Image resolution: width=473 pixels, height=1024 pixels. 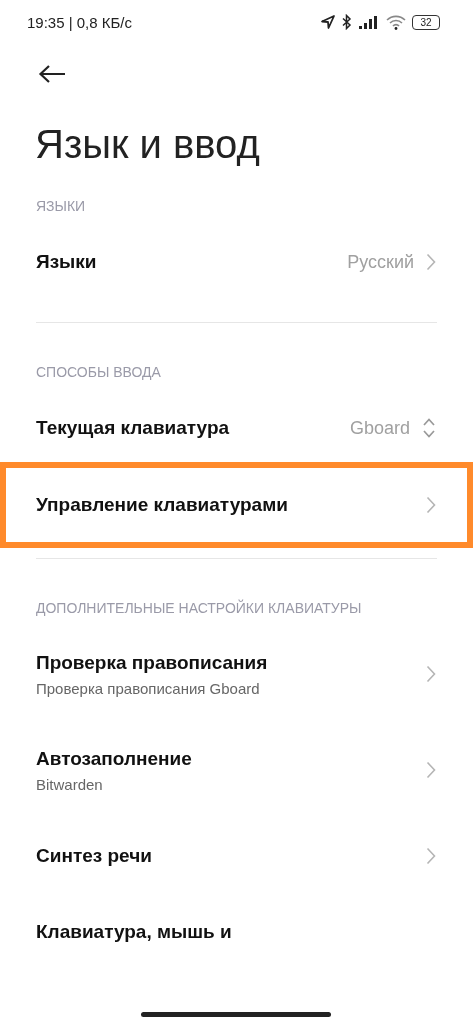 I want to click on section-header: СПОСОБЫ ВВОДА, so click(x=98, y=372).